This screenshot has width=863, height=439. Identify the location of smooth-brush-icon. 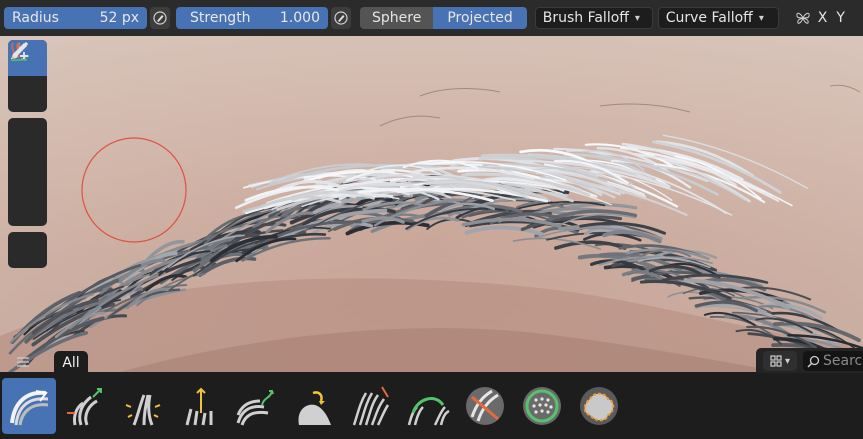
(371, 406).